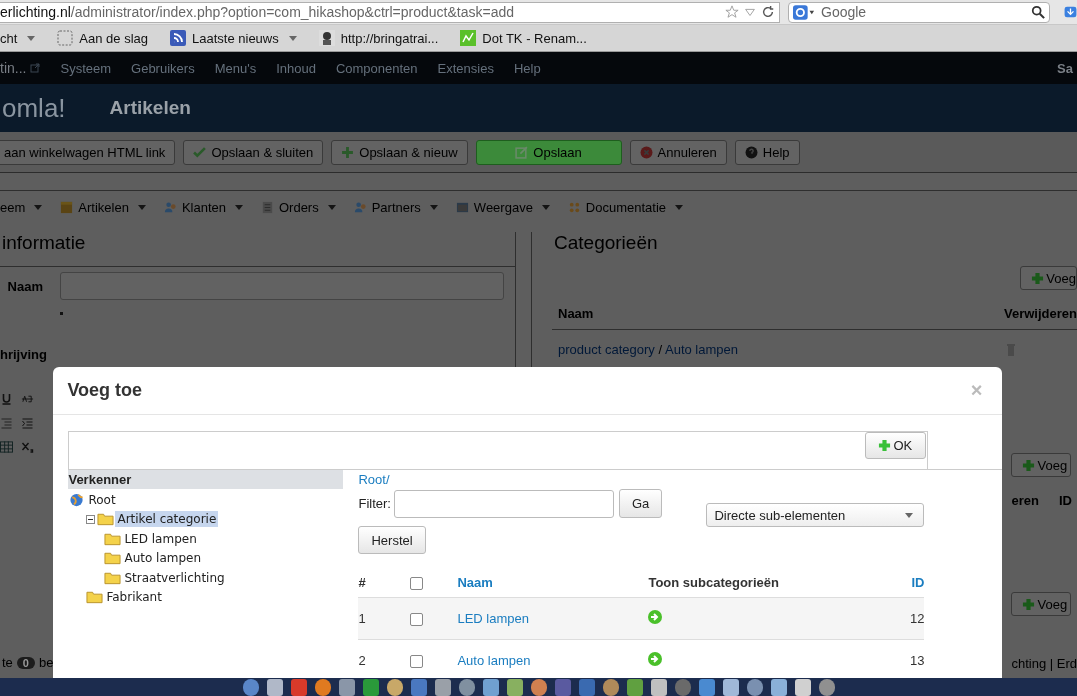 Image resolution: width=1077 pixels, height=696 pixels. What do you see at coordinates (95, 597) in the screenshot?
I see `folder-icon` at bounding box center [95, 597].